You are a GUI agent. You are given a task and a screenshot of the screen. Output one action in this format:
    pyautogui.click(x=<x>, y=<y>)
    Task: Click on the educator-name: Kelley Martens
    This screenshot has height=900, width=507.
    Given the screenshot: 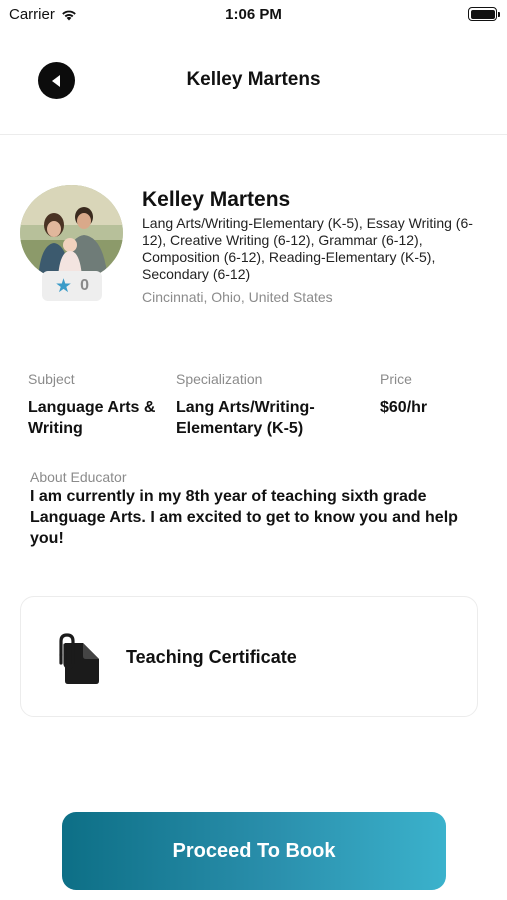 What is the action you would take?
    pyautogui.click(x=216, y=199)
    